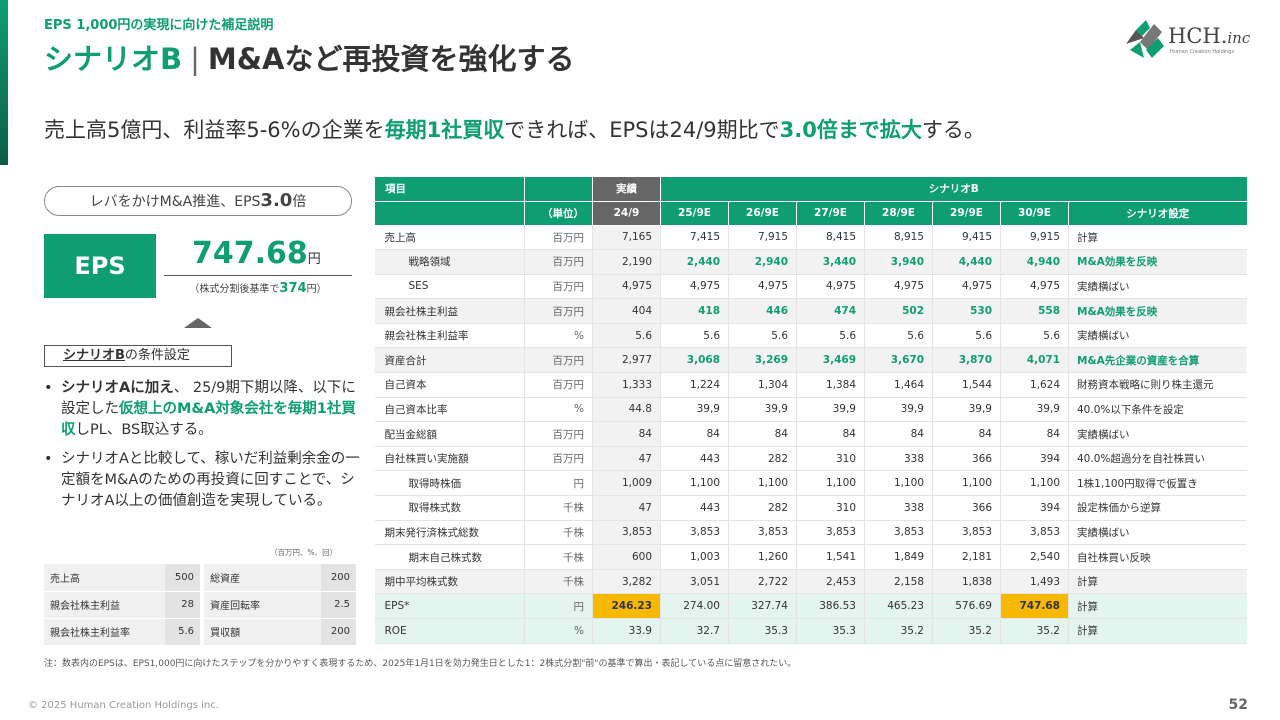 The height and width of the screenshot is (720, 1280). Describe the element at coordinates (1034, 631) in the screenshot. I see `row-value: 35.2` at that location.